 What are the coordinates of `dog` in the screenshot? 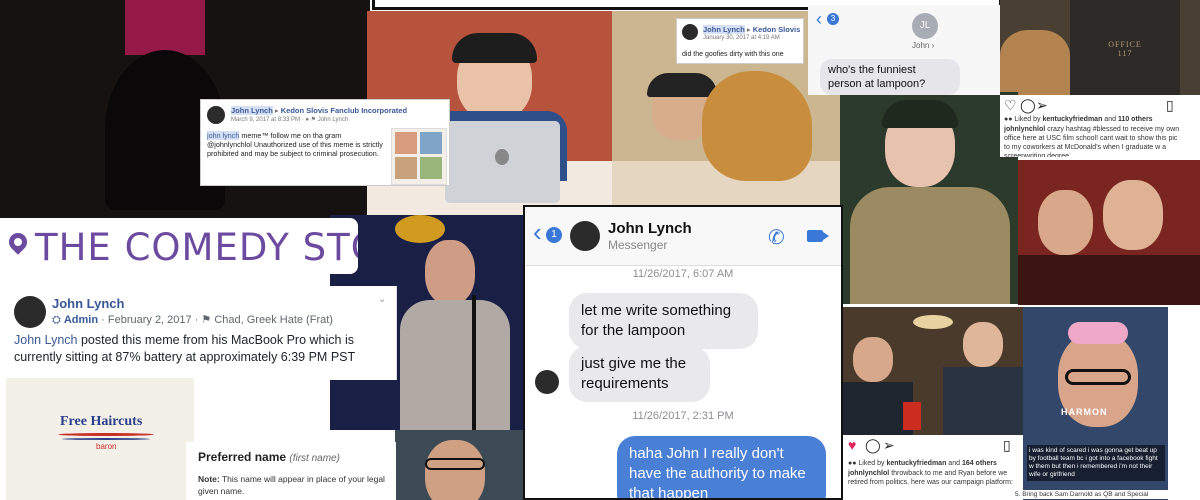 It's located at (757, 126).